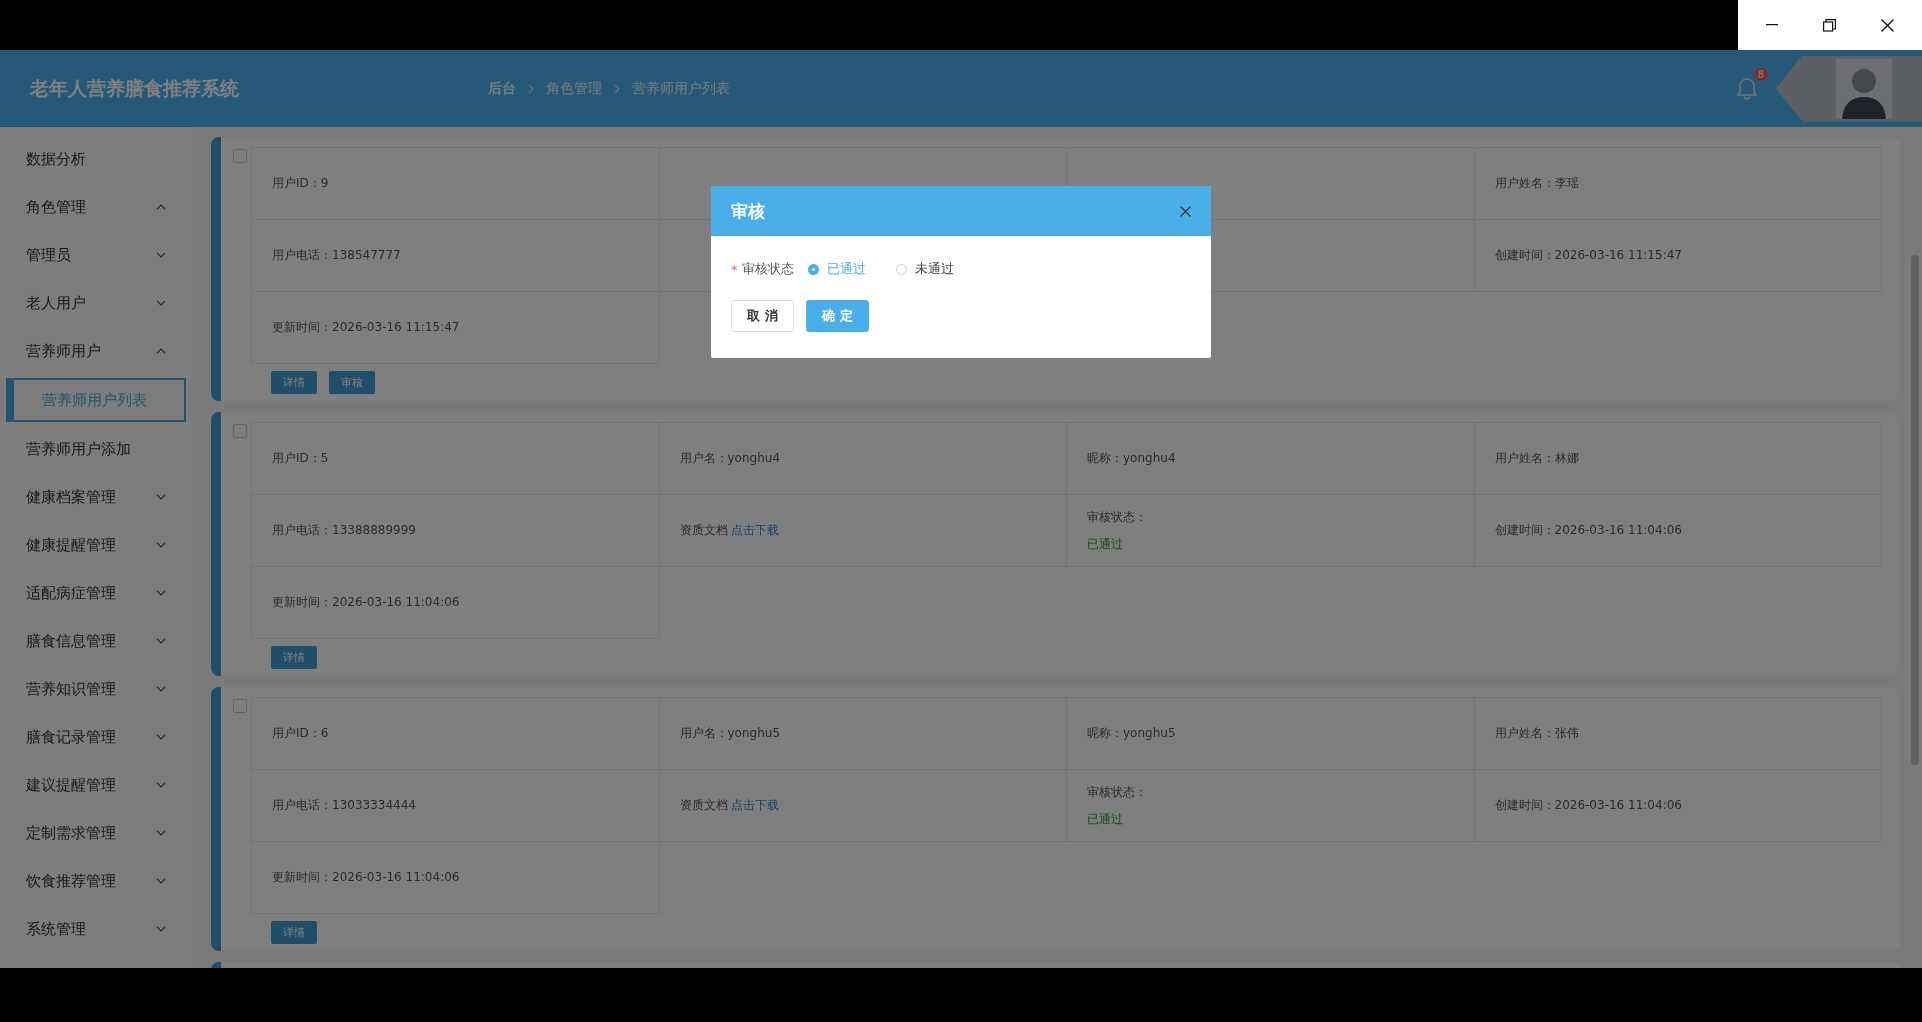 This screenshot has height=1022, width=1922. Describe the element at coordinates (1536, 183) in the screenshot. I see `field-text: 用户姓名：李瑶` at that location.